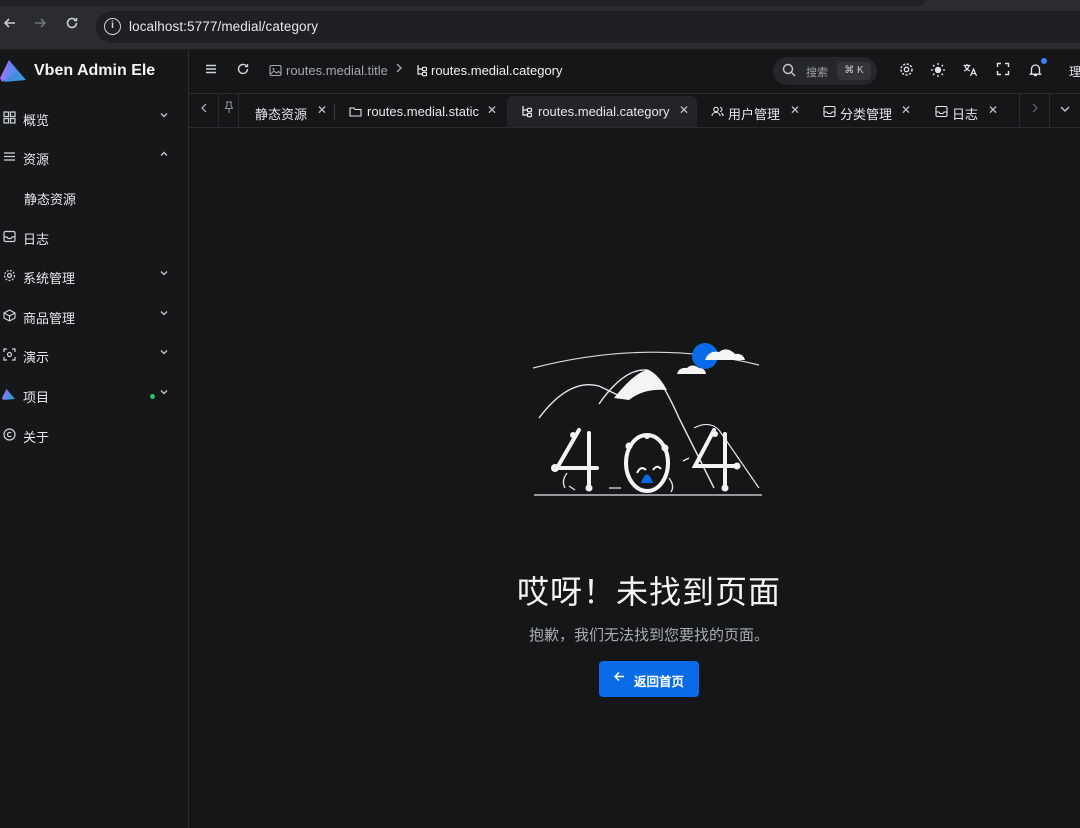 This screenshot has height=828, width=1080. I want to click on sidebar-item-resources: 资源, so click(94, 157).